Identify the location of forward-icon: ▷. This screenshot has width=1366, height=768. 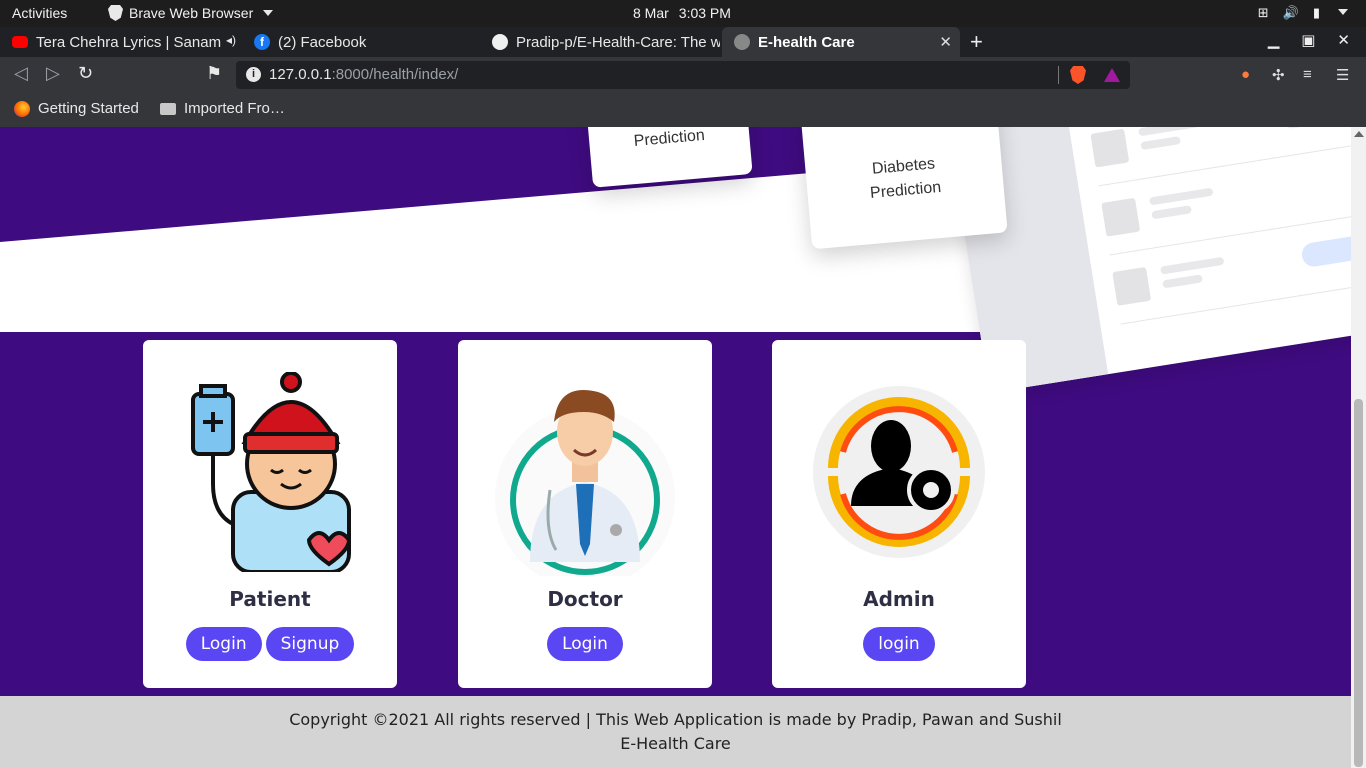
(53, 73).